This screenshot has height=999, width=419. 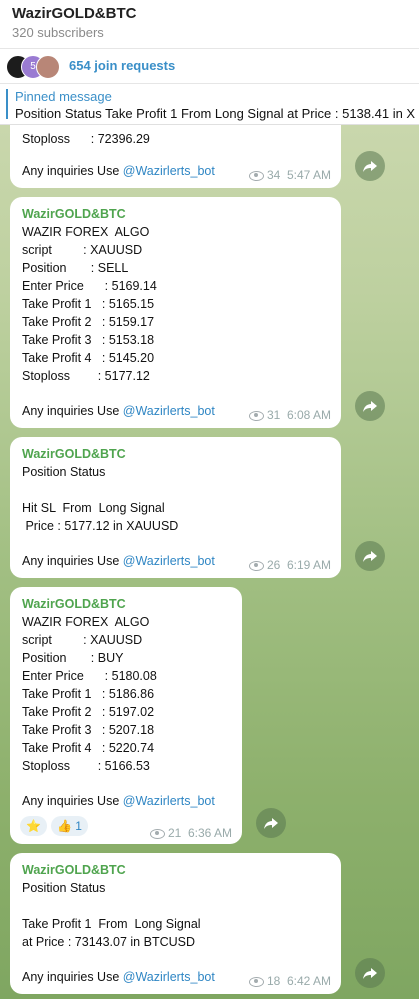 I want to click on reaction-count: 1, so click(x=78, y=826).